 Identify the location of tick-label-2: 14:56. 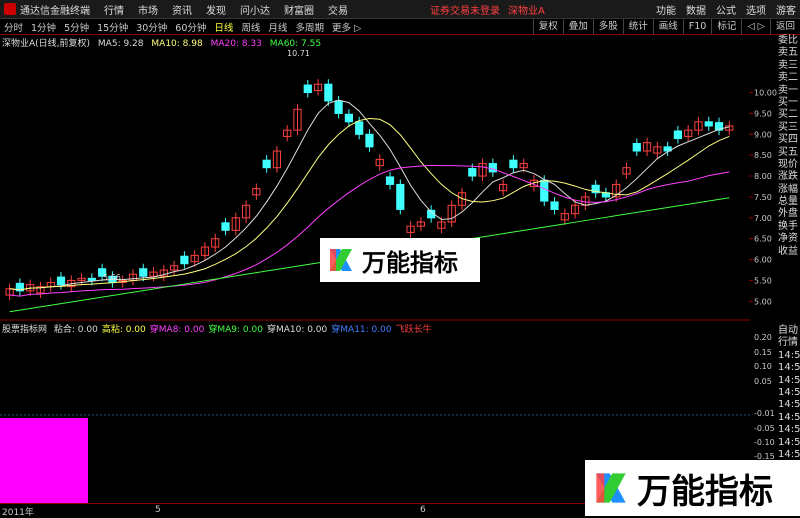
(789, 355).